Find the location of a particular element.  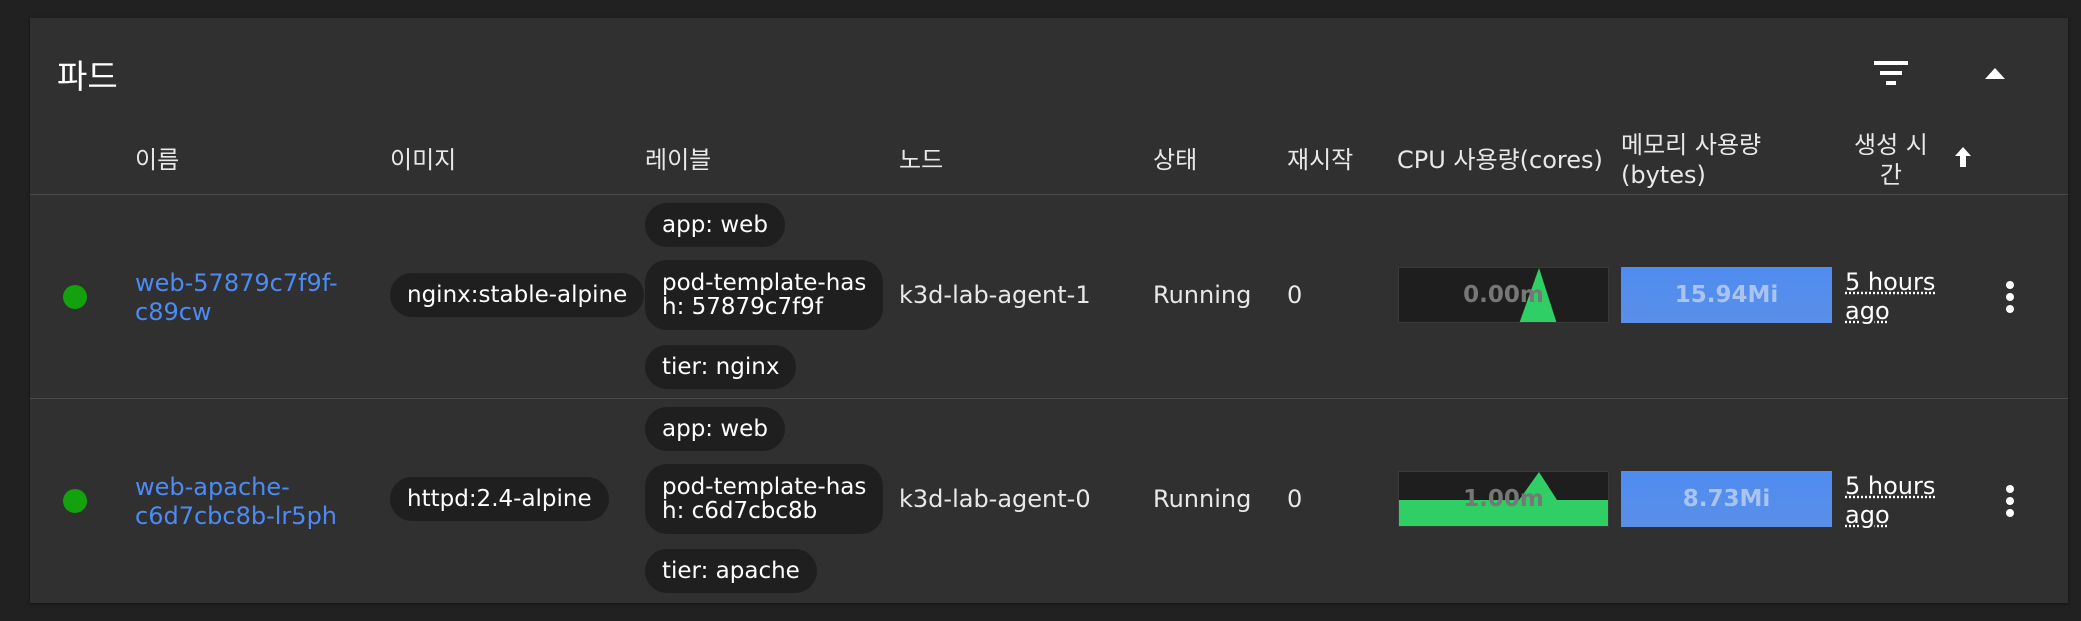

column-header-created-line2: 간 is located at coordinates (1890, 175).